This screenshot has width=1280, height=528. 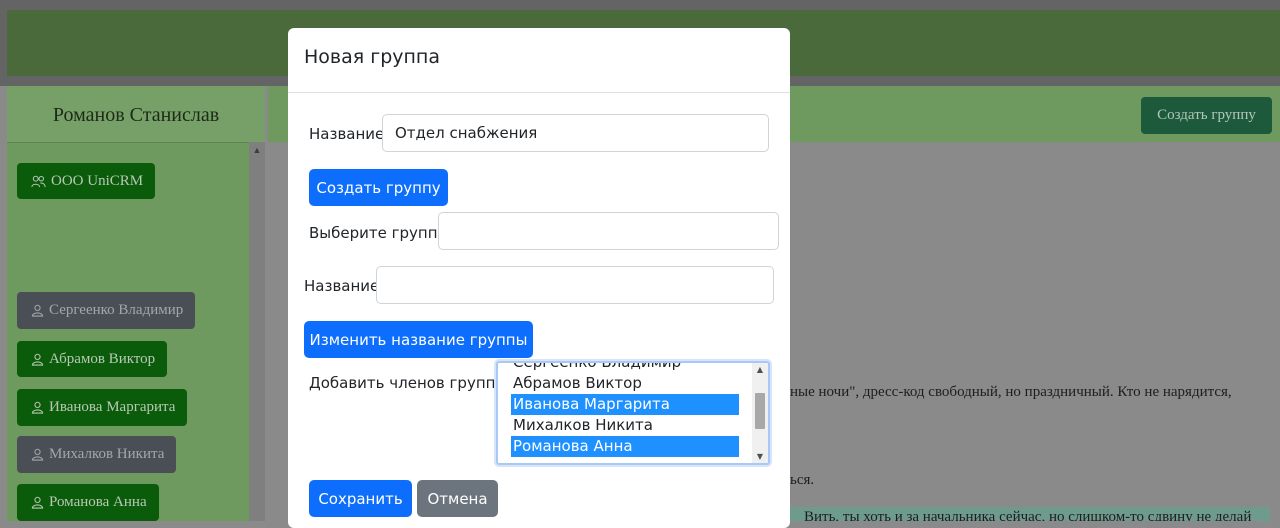 What do you see at coordinates (344, 286) in the screenshot?
I see `rename-label: Название:` at bounding box center [344, 286].